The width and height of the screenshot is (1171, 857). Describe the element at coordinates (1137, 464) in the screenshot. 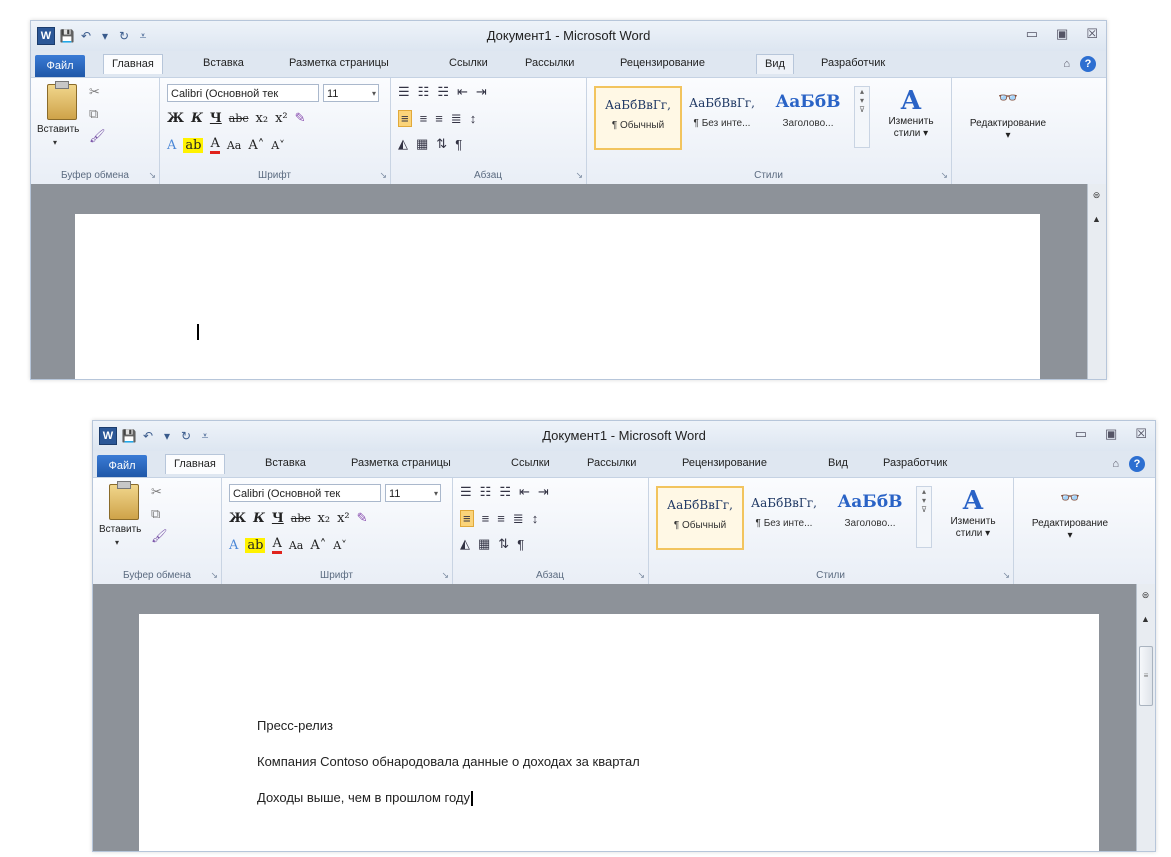

I see `help-icon: ?` at that location.